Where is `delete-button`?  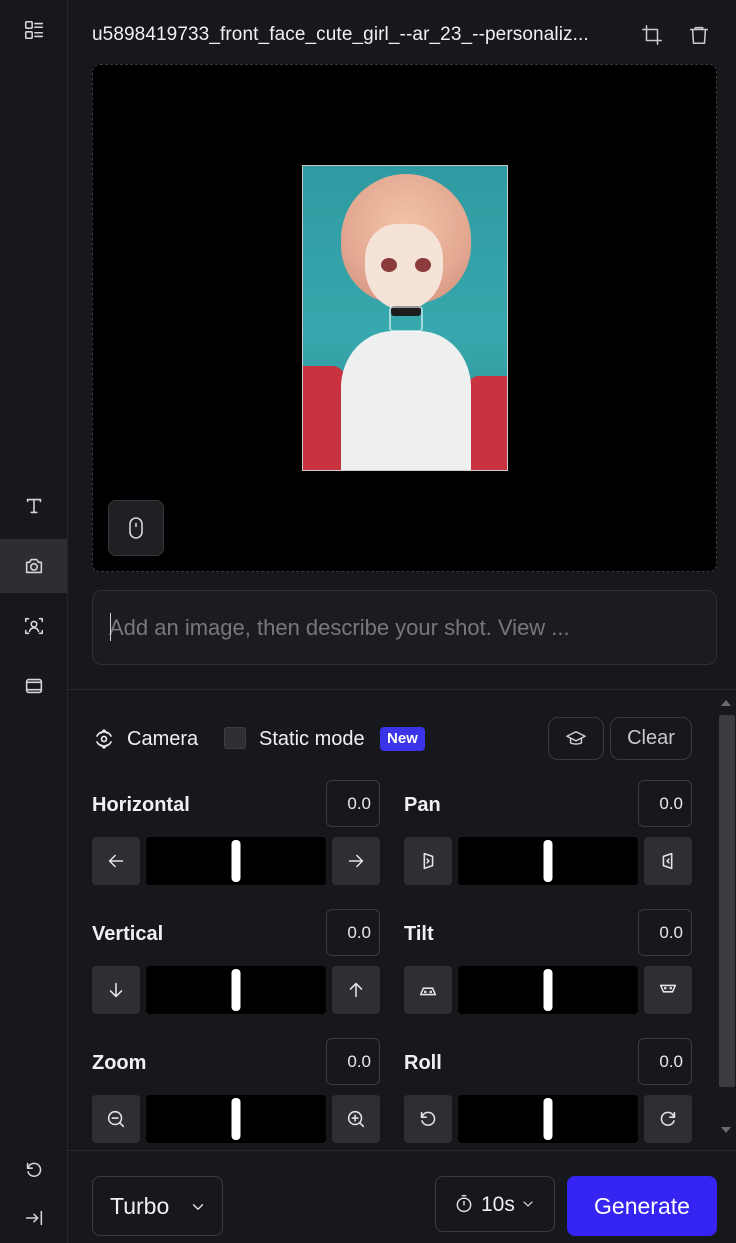 delete-button is located at coordinates (699, 35).